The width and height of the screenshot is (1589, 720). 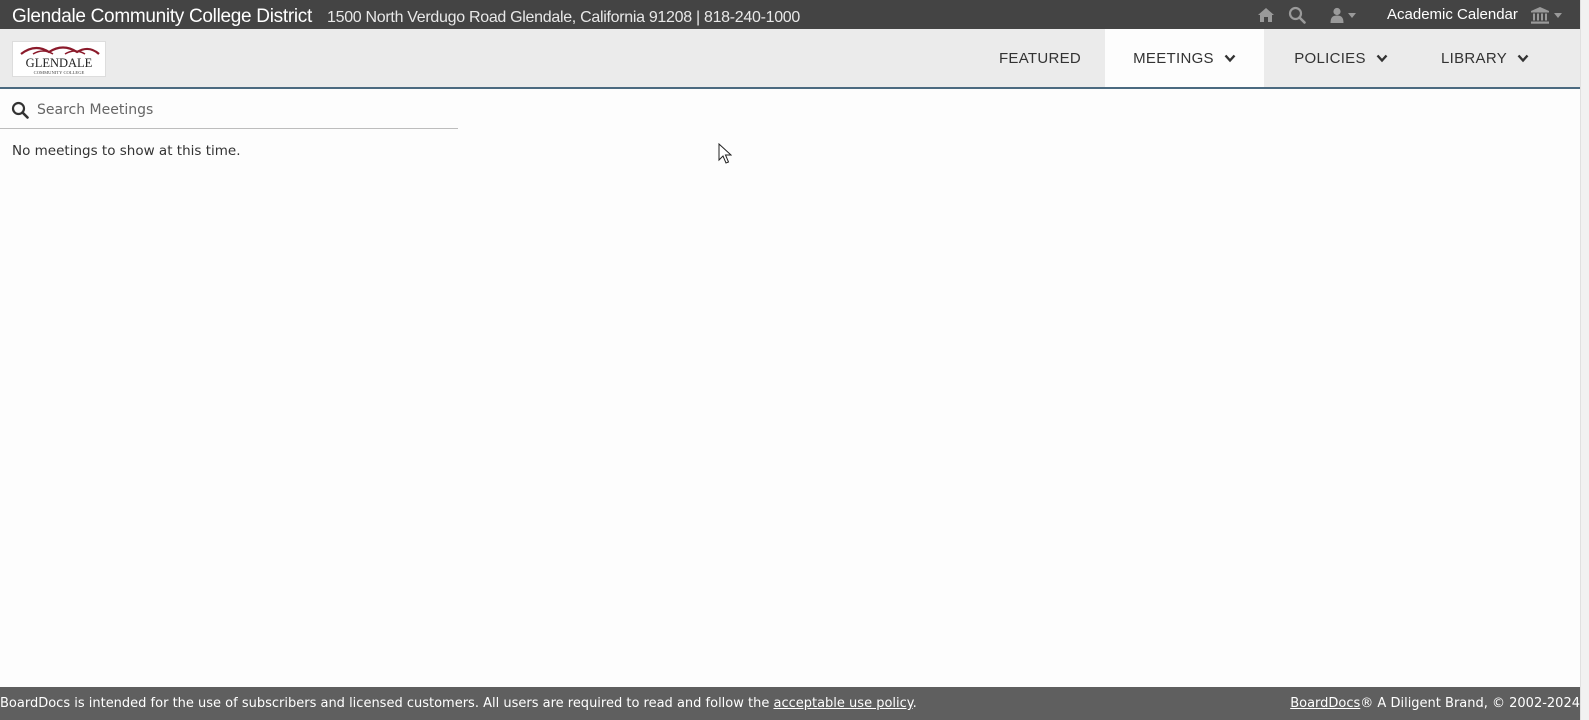 What do you see at coordinates (1343, 15) in the screenshot?
I see `user-menu-icon` at bounding box center [1343, 15].